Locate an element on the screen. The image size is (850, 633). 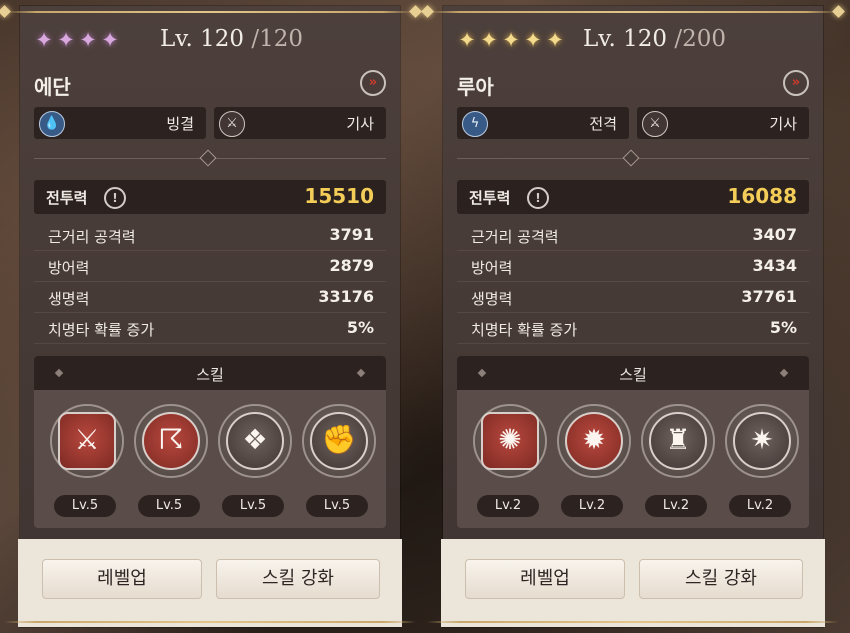
combat-power-value: 15510 is located at coordinates (339, 196).